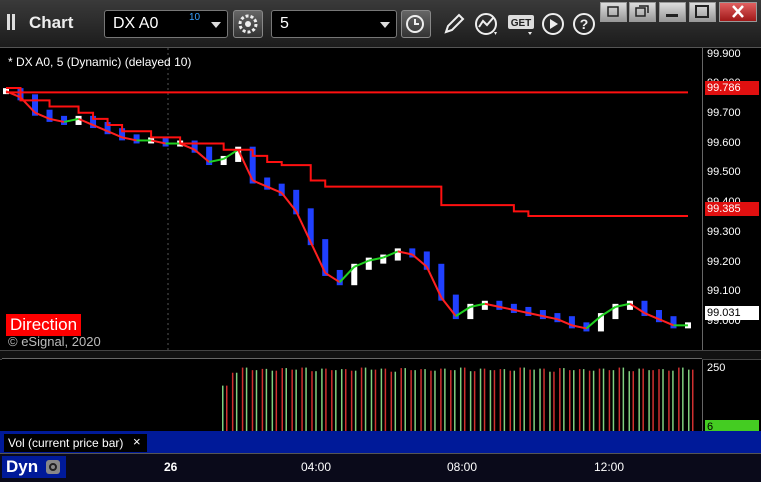 Image resolution: width=761 pixels, height=482 pixels. I want to click on price-tick: 99.600, so click(724, 143).